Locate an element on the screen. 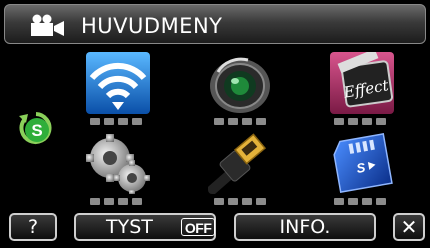 The width and height of the screenshot is (430, 248). info-label: INFO. is located at coordinates (305, 227).